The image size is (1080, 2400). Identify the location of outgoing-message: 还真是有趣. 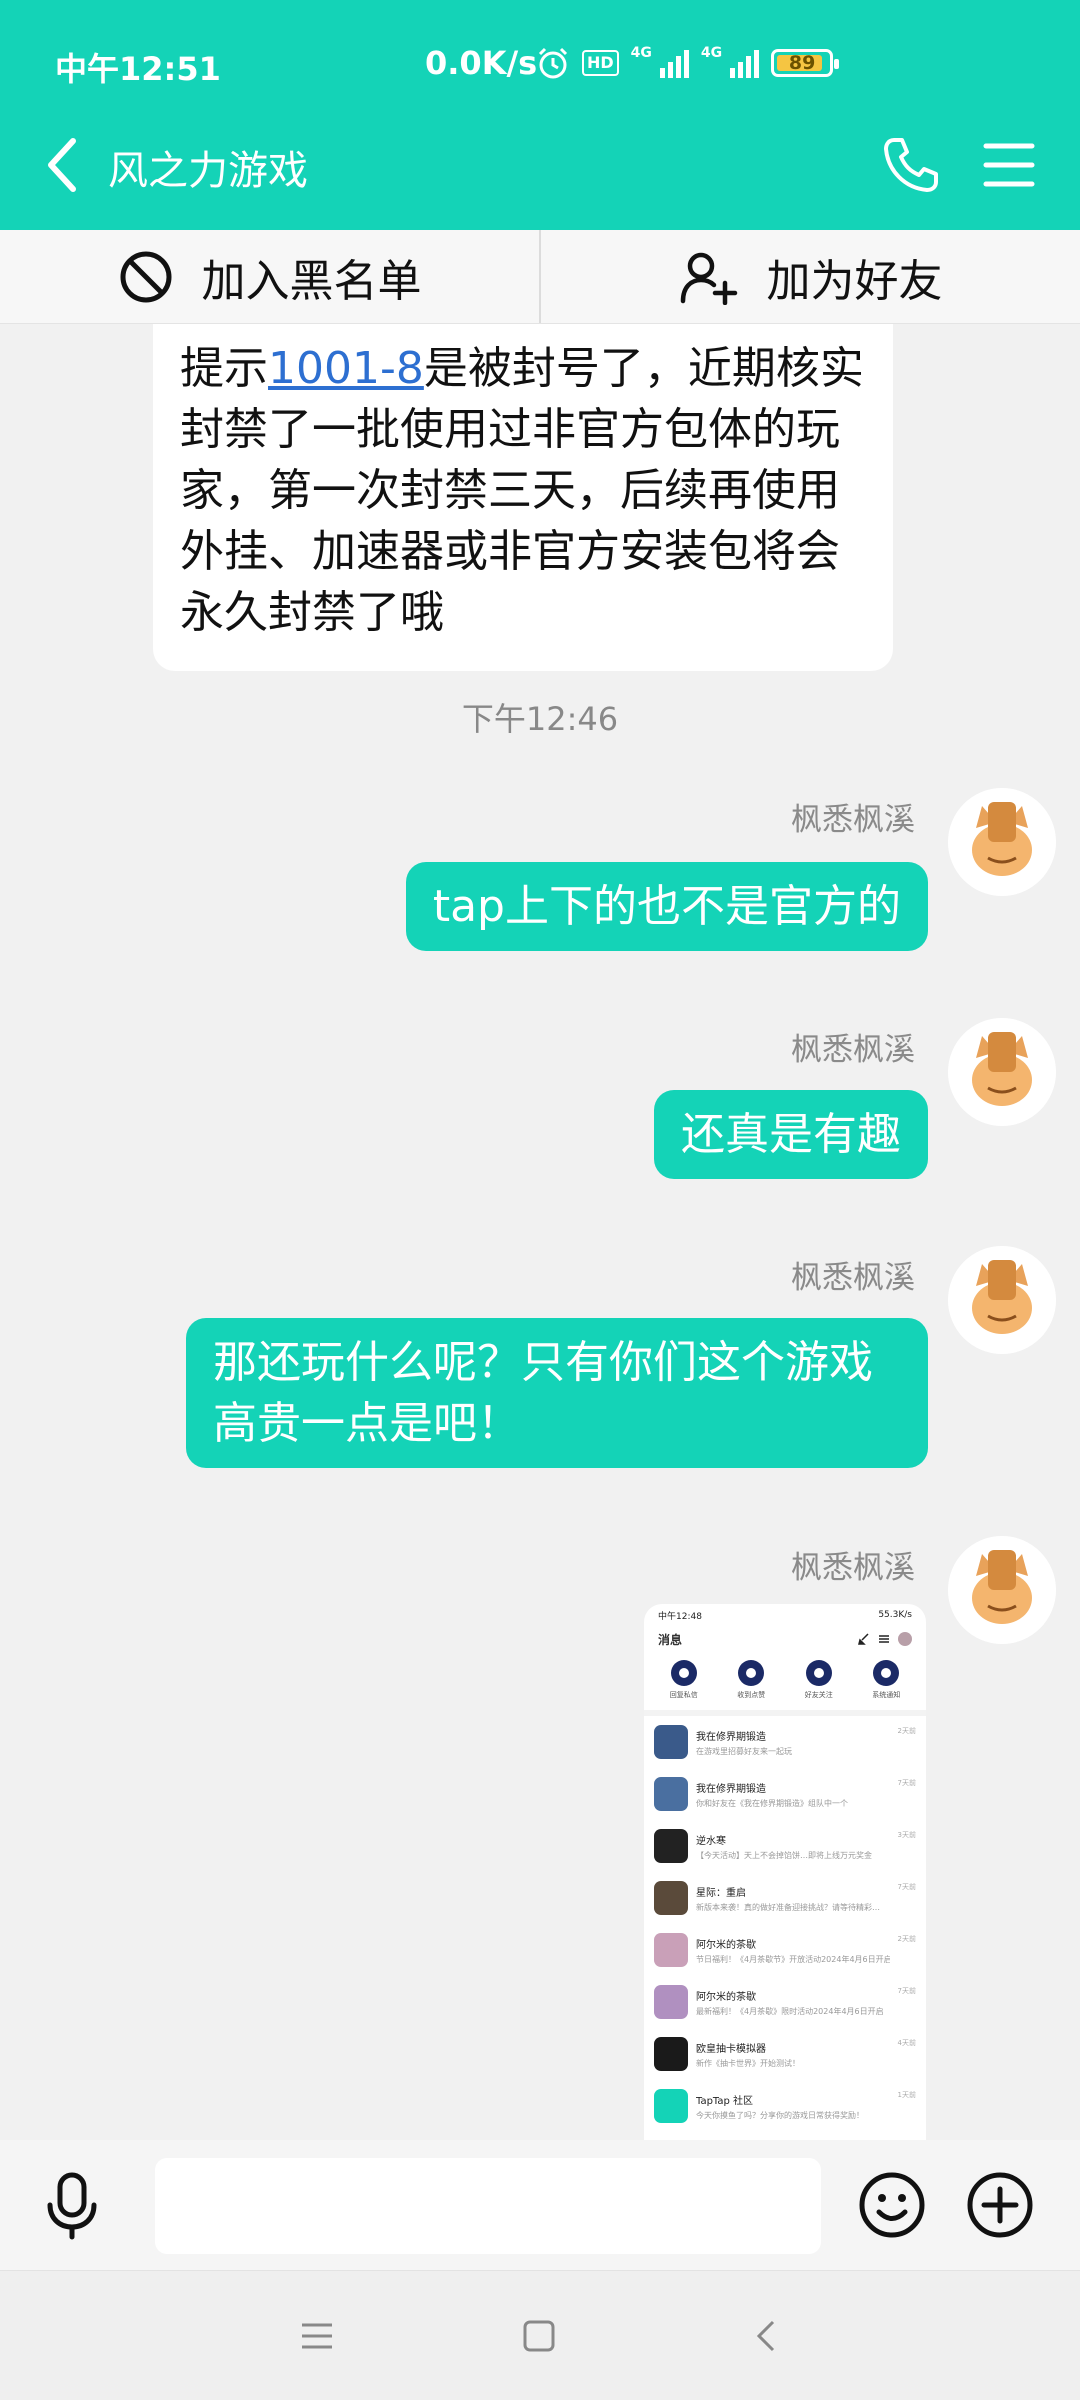
(791, 1134).